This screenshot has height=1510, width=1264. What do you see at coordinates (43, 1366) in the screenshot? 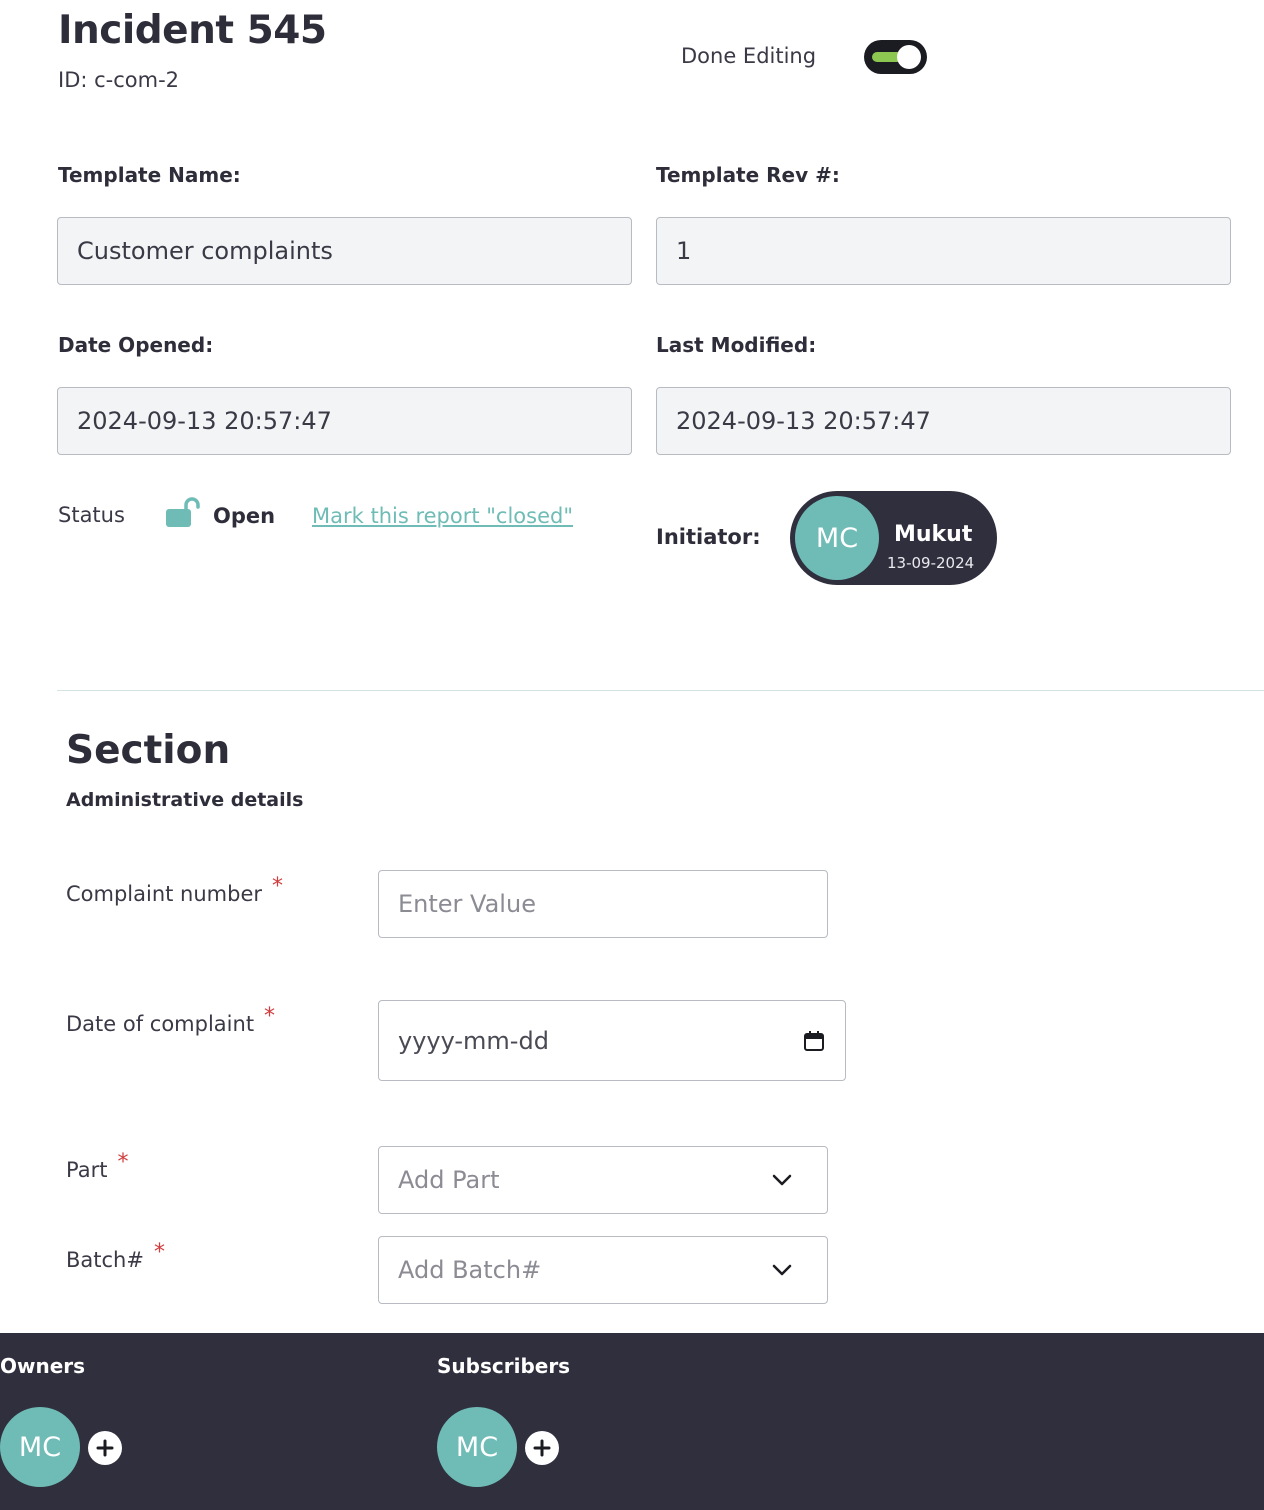
I see `owners-heading: Owners` at bounding box center [43, 1366].